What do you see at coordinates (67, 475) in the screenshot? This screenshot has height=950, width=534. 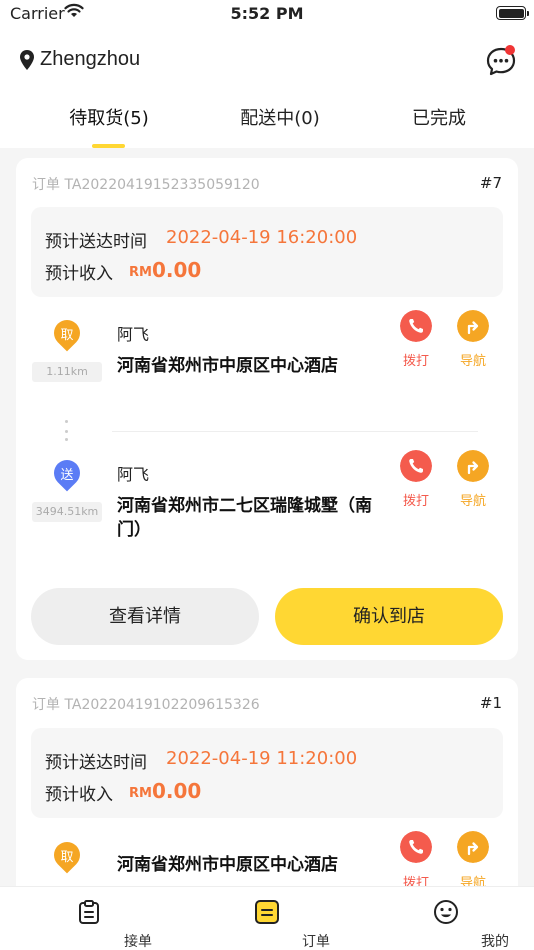 I see `delivery-badge: 送` at bounding box center [67, 475].